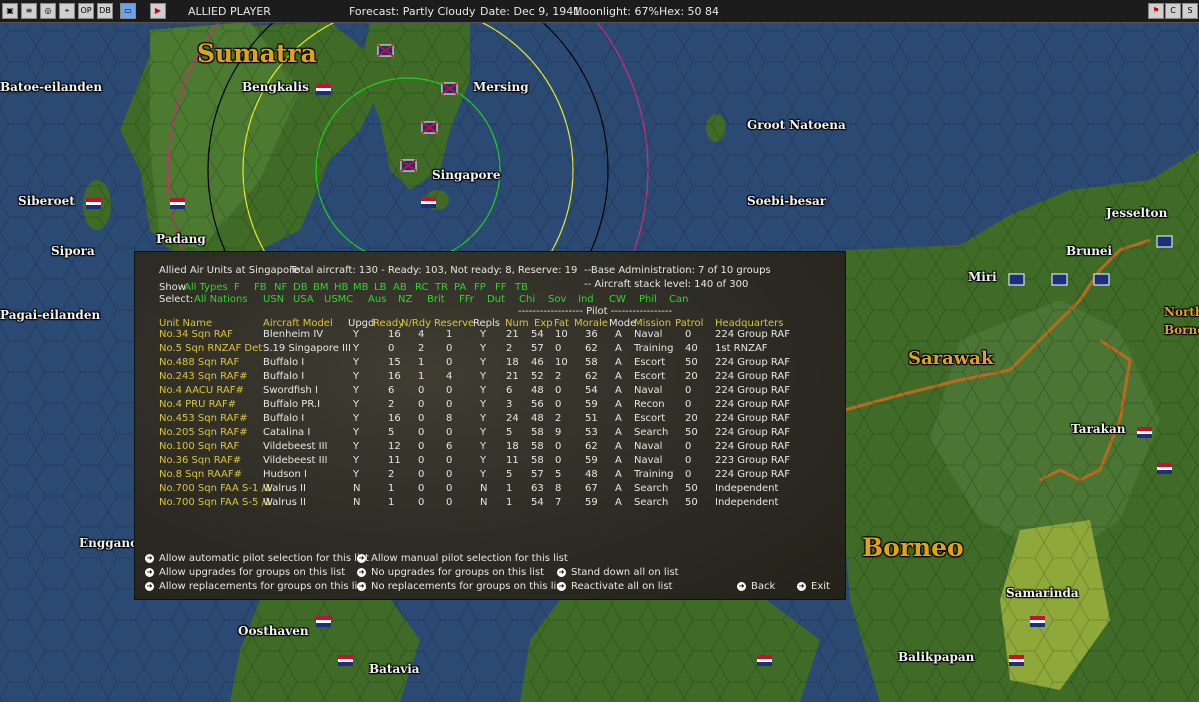 Image resolution: width=1199 pixels, height=702 pixels. Describe the element at coordinates (813, 586) in the screenshot. I see `exit-button: ➜ Exit` at that location.